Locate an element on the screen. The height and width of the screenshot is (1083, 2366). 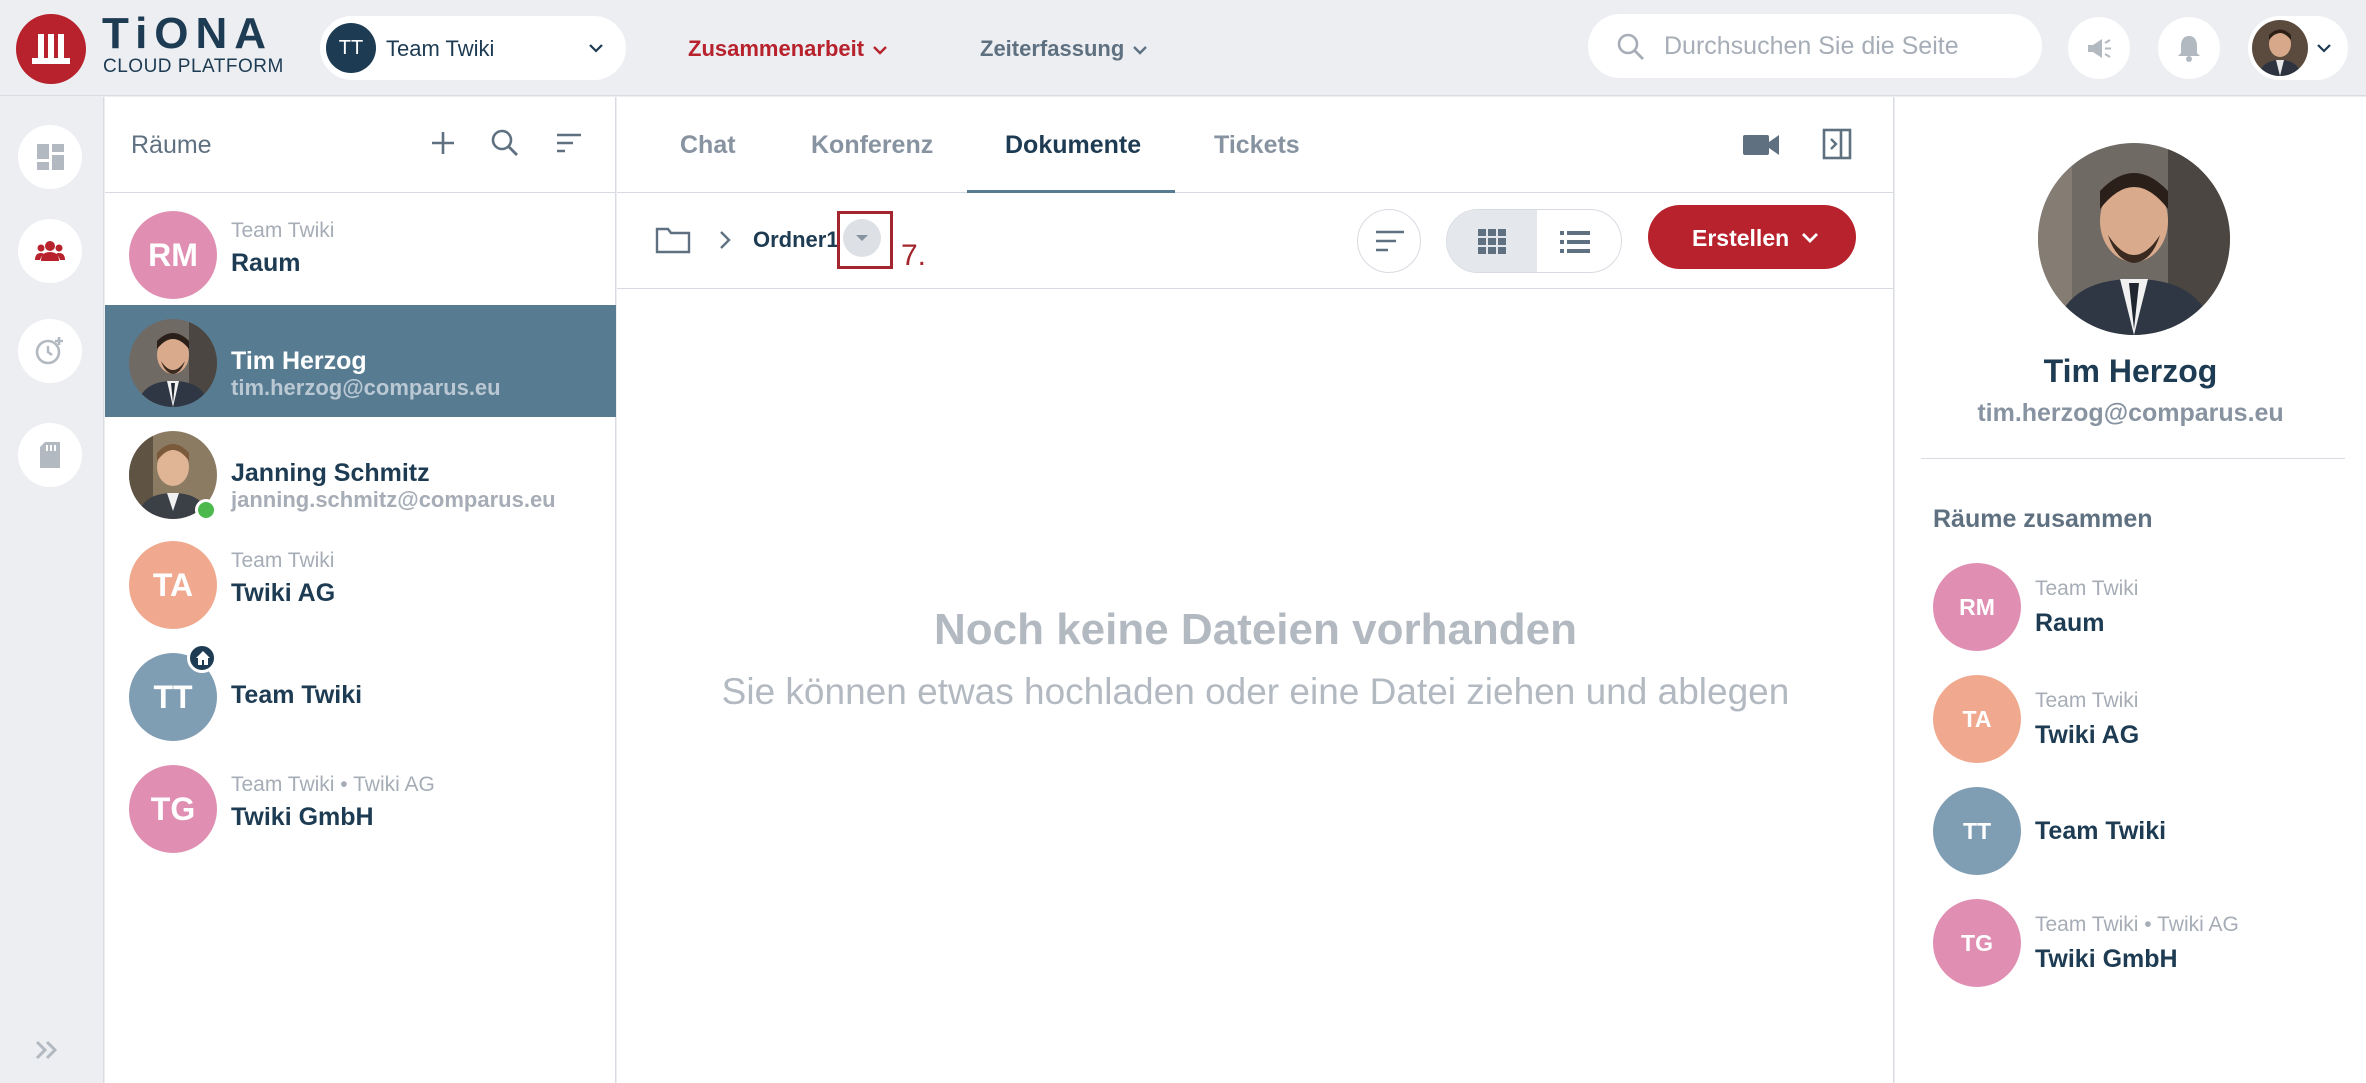
tab-tickets: Tickets is located at coordinates (1257, 145).